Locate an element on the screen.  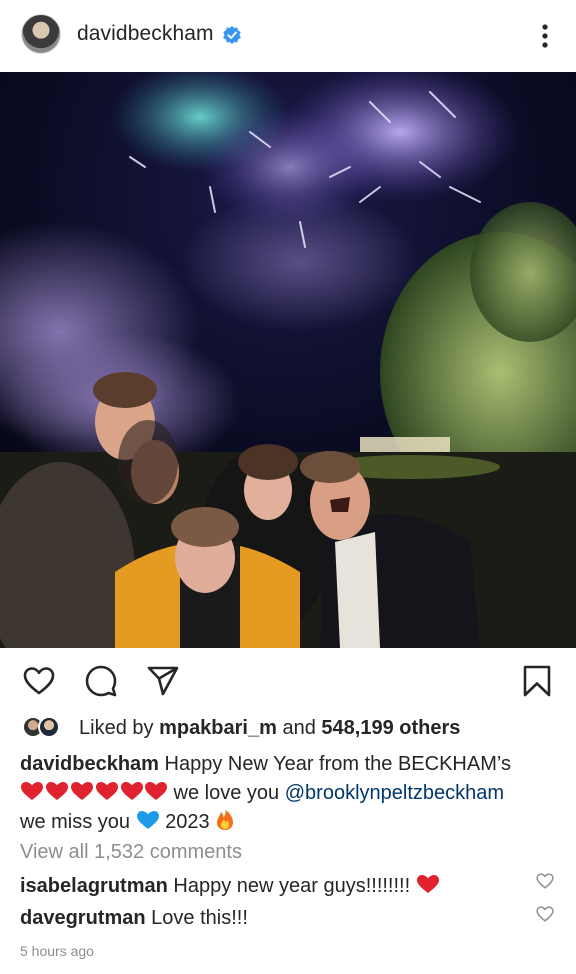
view-all-comments-link: View all 1,532 comments is located at coordinates (131, 852).